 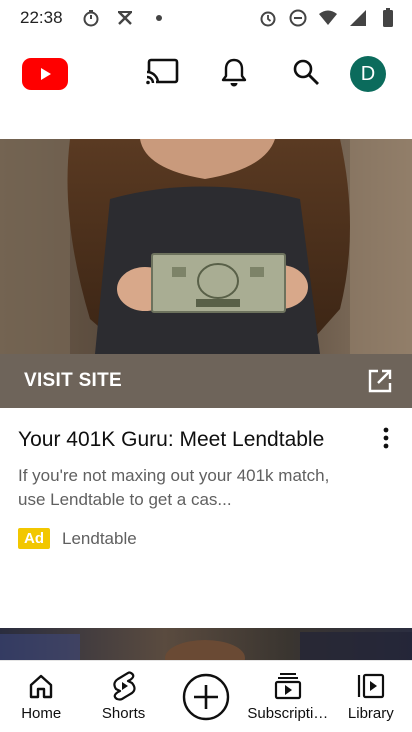 I want to click on alarm-icon, so click(x=268, y=18).